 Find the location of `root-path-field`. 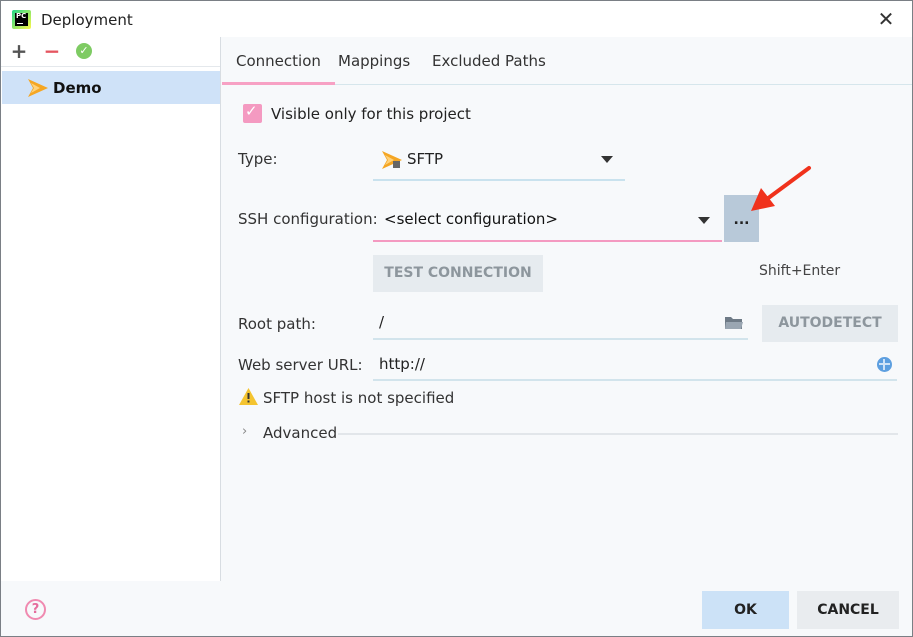

root-path-field is located at coordinates (560, 323).